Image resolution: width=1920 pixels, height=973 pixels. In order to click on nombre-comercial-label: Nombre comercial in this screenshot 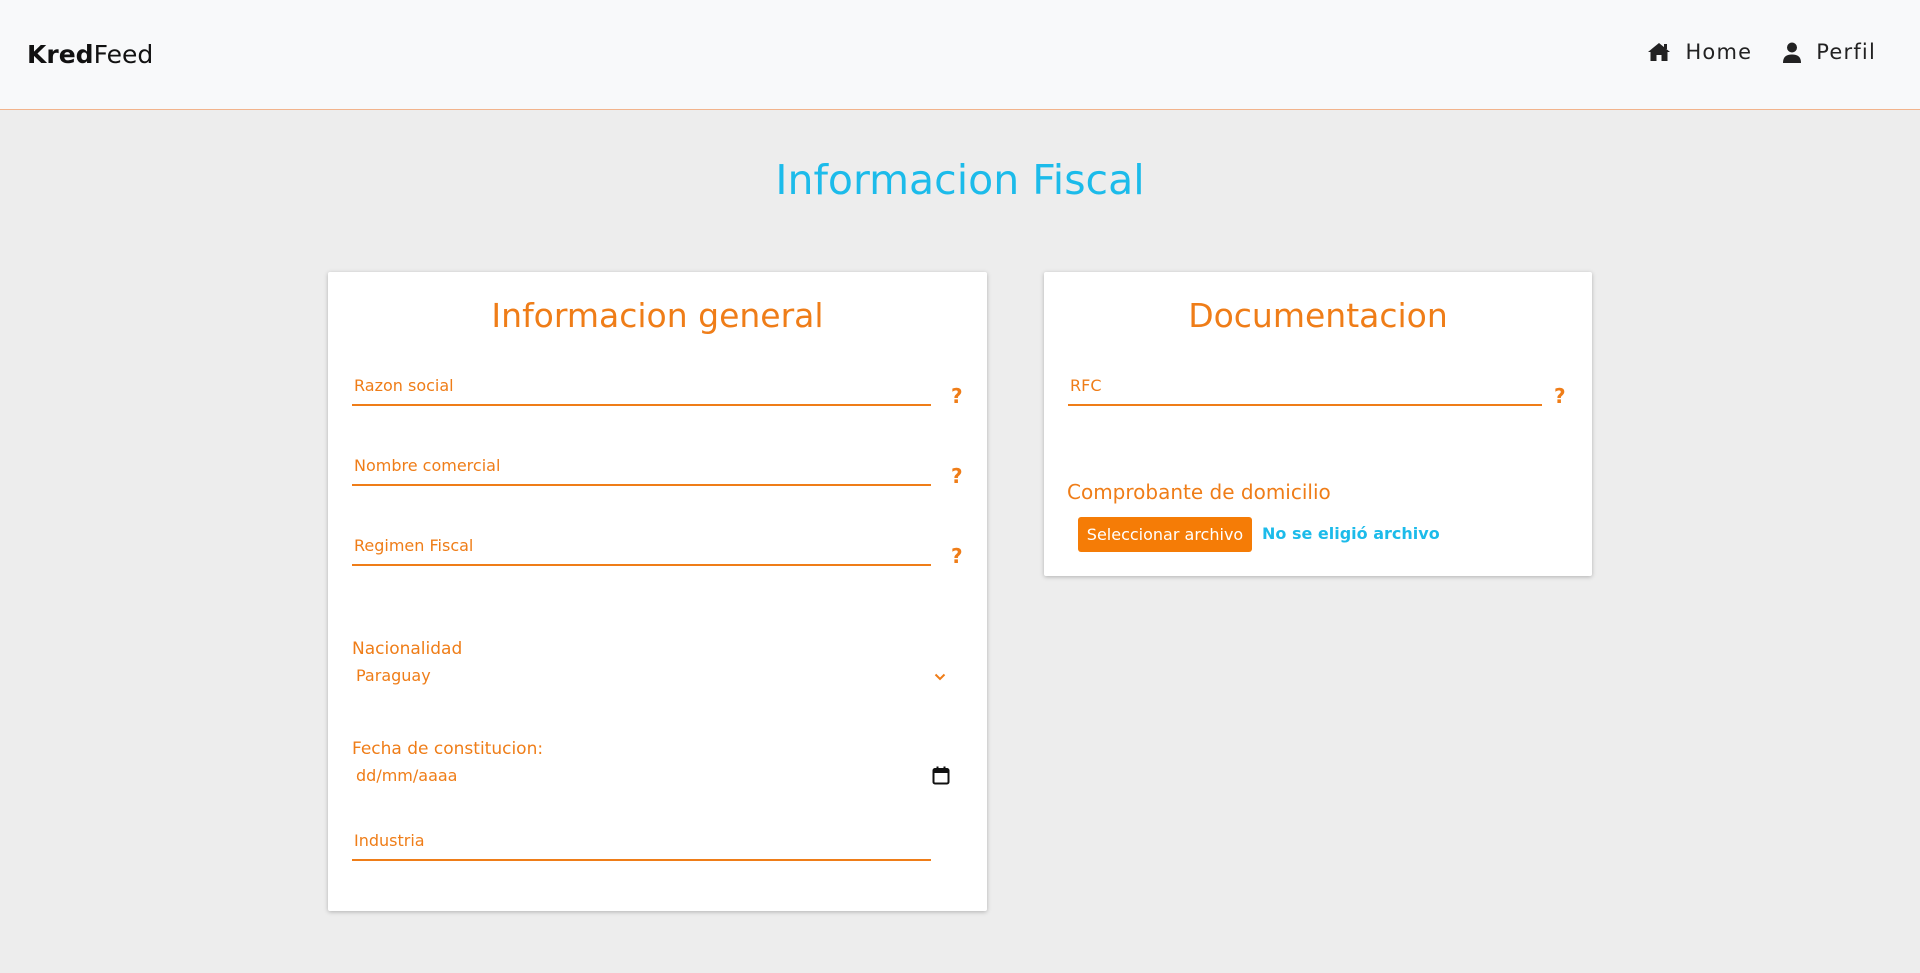, I will do `click(427, 465)`.